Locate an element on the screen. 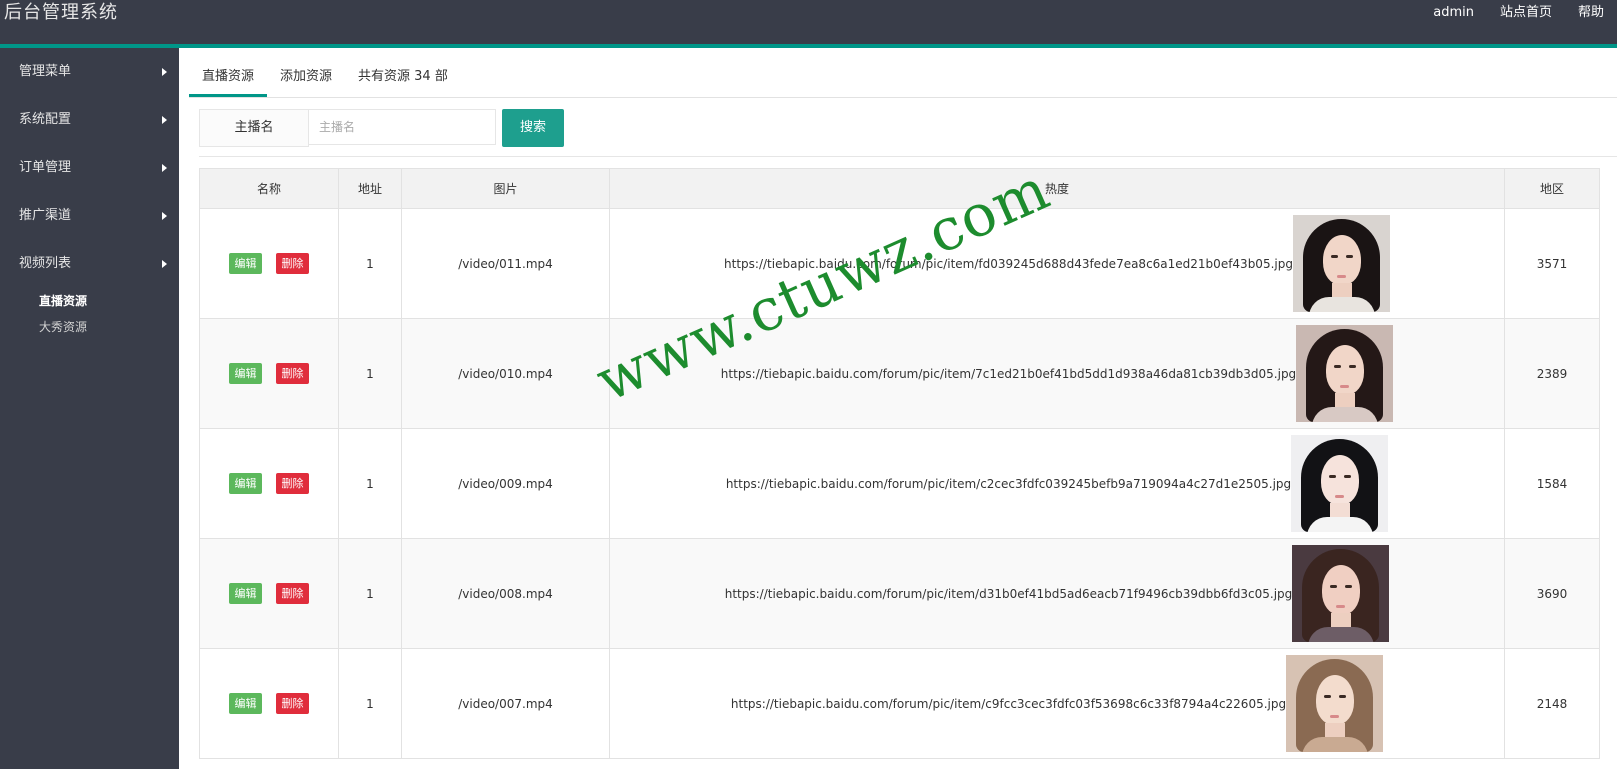  table-header-row: 名称 地址 图片 热度 地区 is located at coordinates (899, 188).